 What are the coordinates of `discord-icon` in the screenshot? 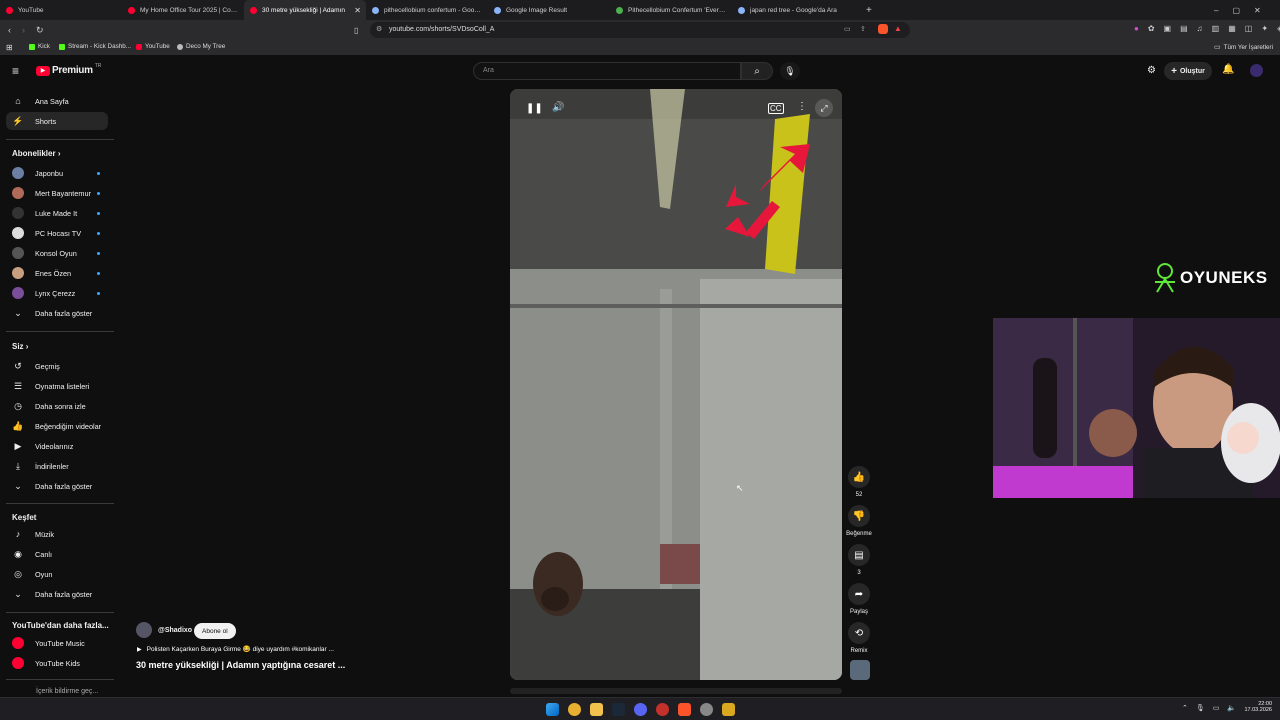 It's located at (640, 709).